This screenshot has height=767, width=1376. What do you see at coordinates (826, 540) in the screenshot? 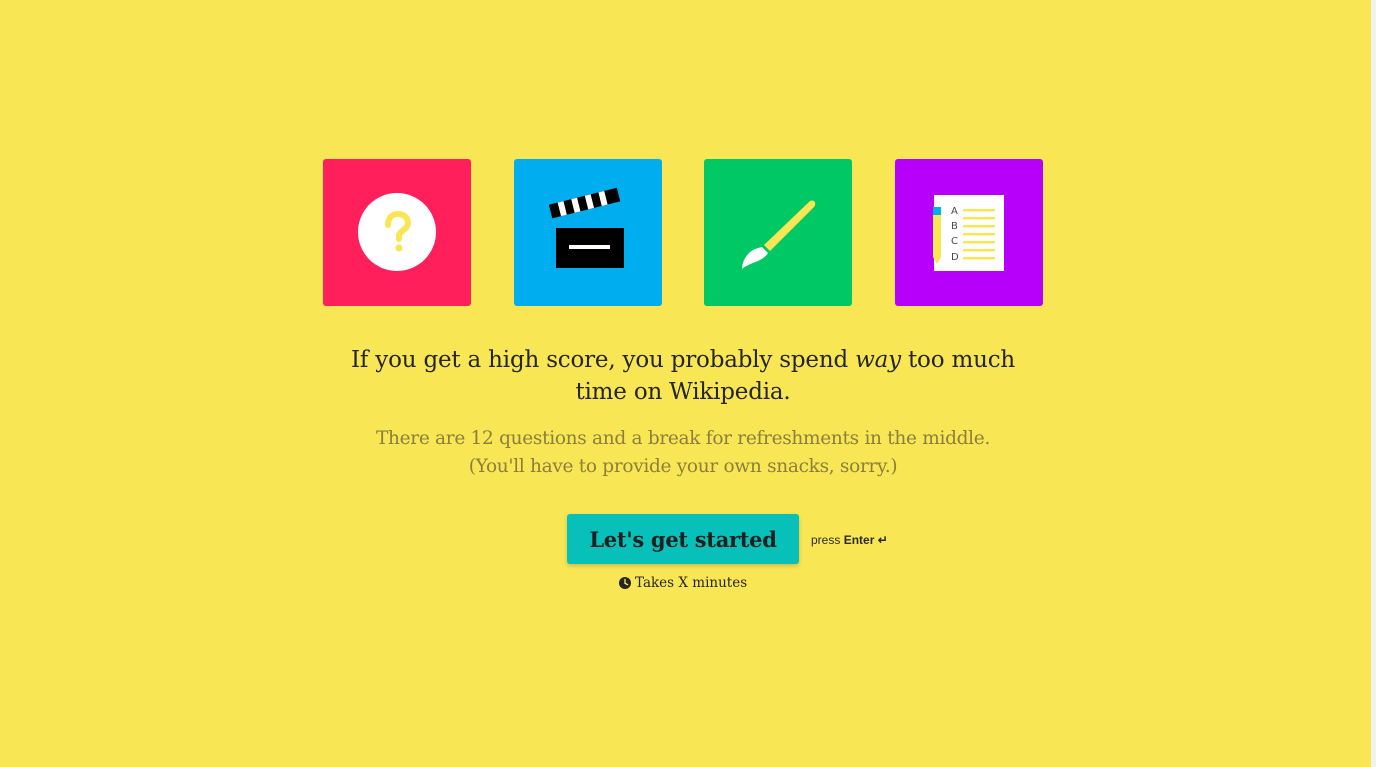
I see `keyboard-hint-prefix: press` at bounding box center [826, 540].